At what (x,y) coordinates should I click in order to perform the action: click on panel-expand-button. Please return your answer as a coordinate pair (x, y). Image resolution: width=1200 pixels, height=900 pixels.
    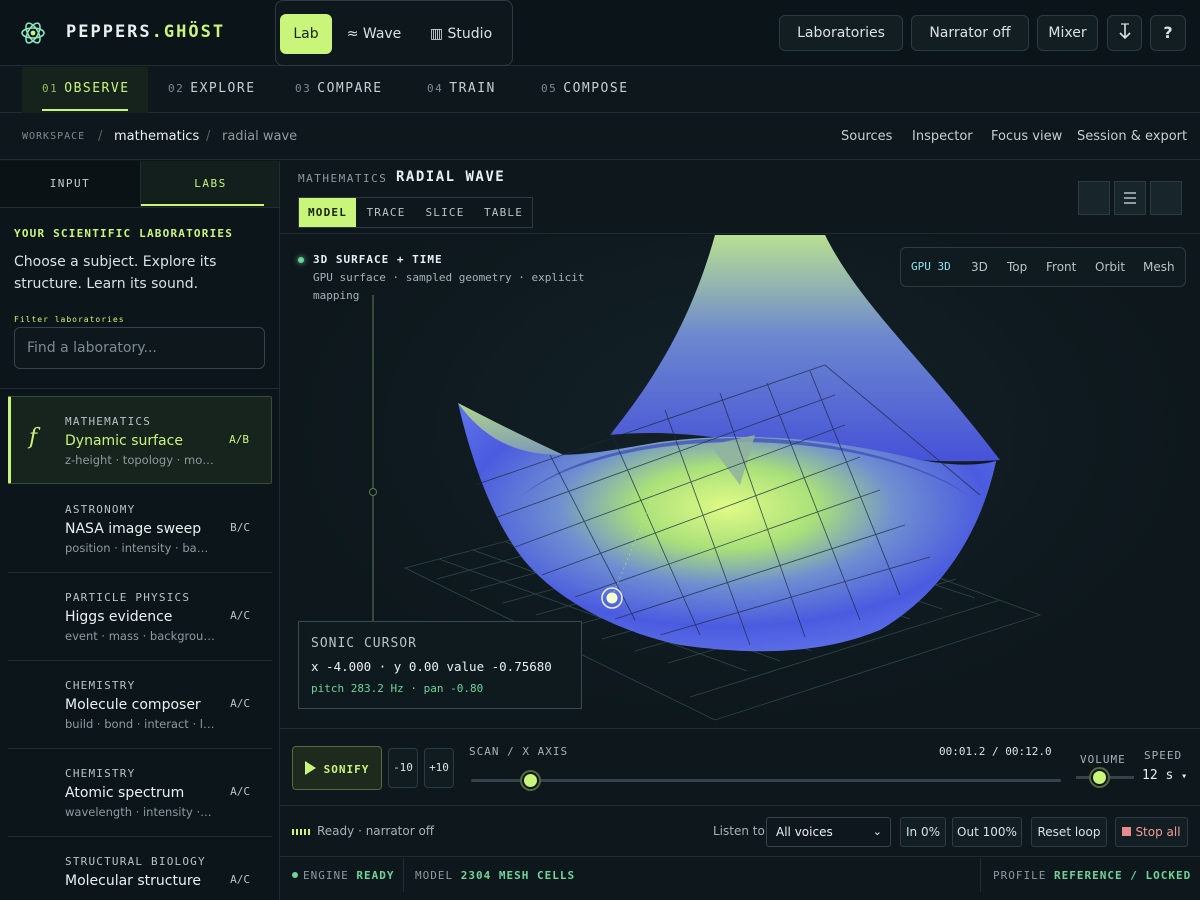
    Looking at the image, I should click on (1166, 198).